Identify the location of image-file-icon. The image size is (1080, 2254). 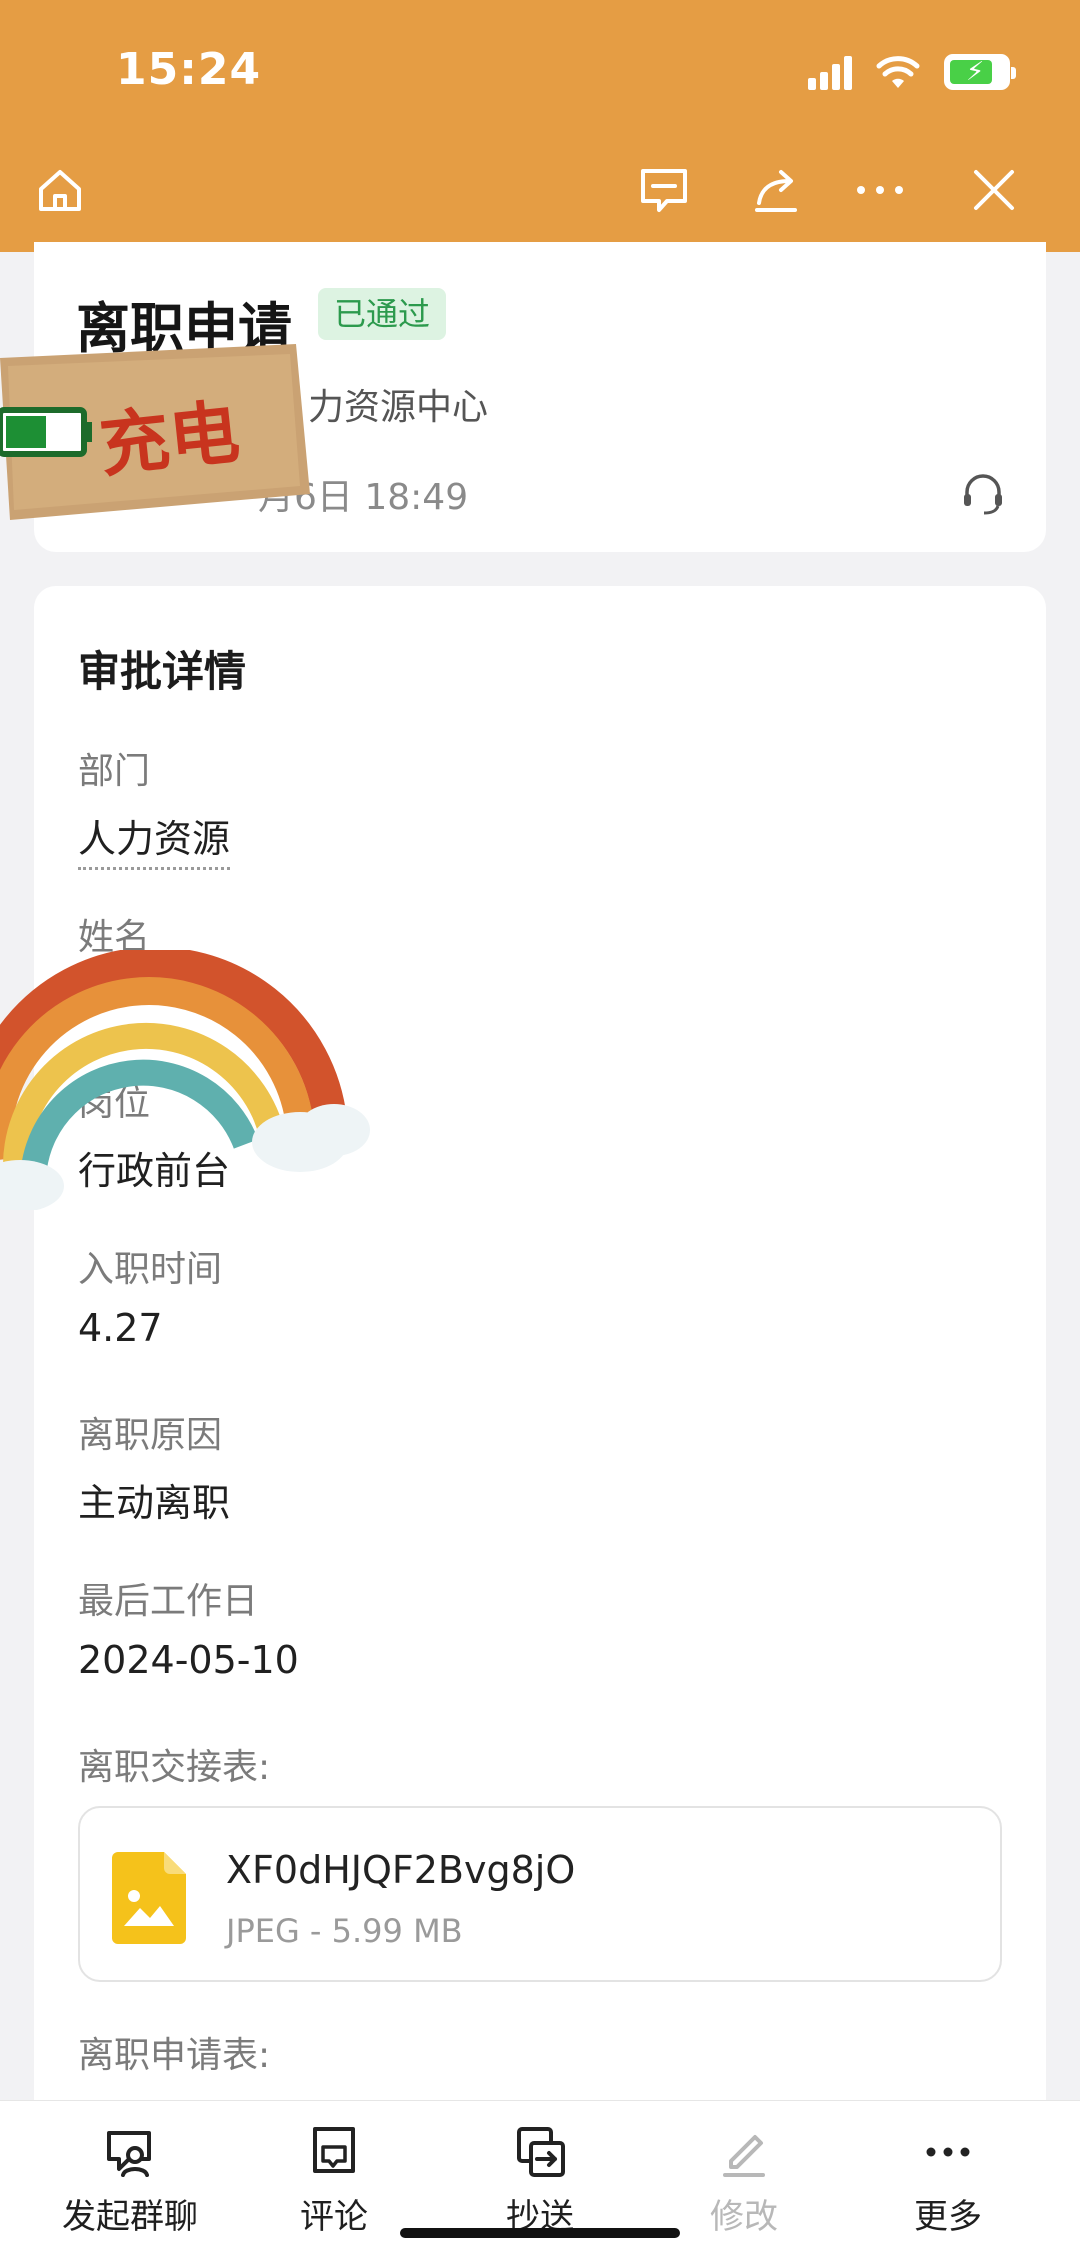
(149, 1898).